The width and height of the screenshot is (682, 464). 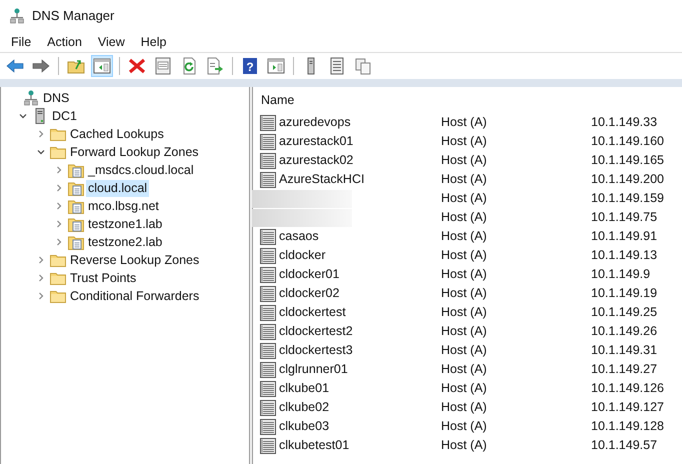 I want to click on table-cell-text: cldockertest3, so click(x=316, y=351).